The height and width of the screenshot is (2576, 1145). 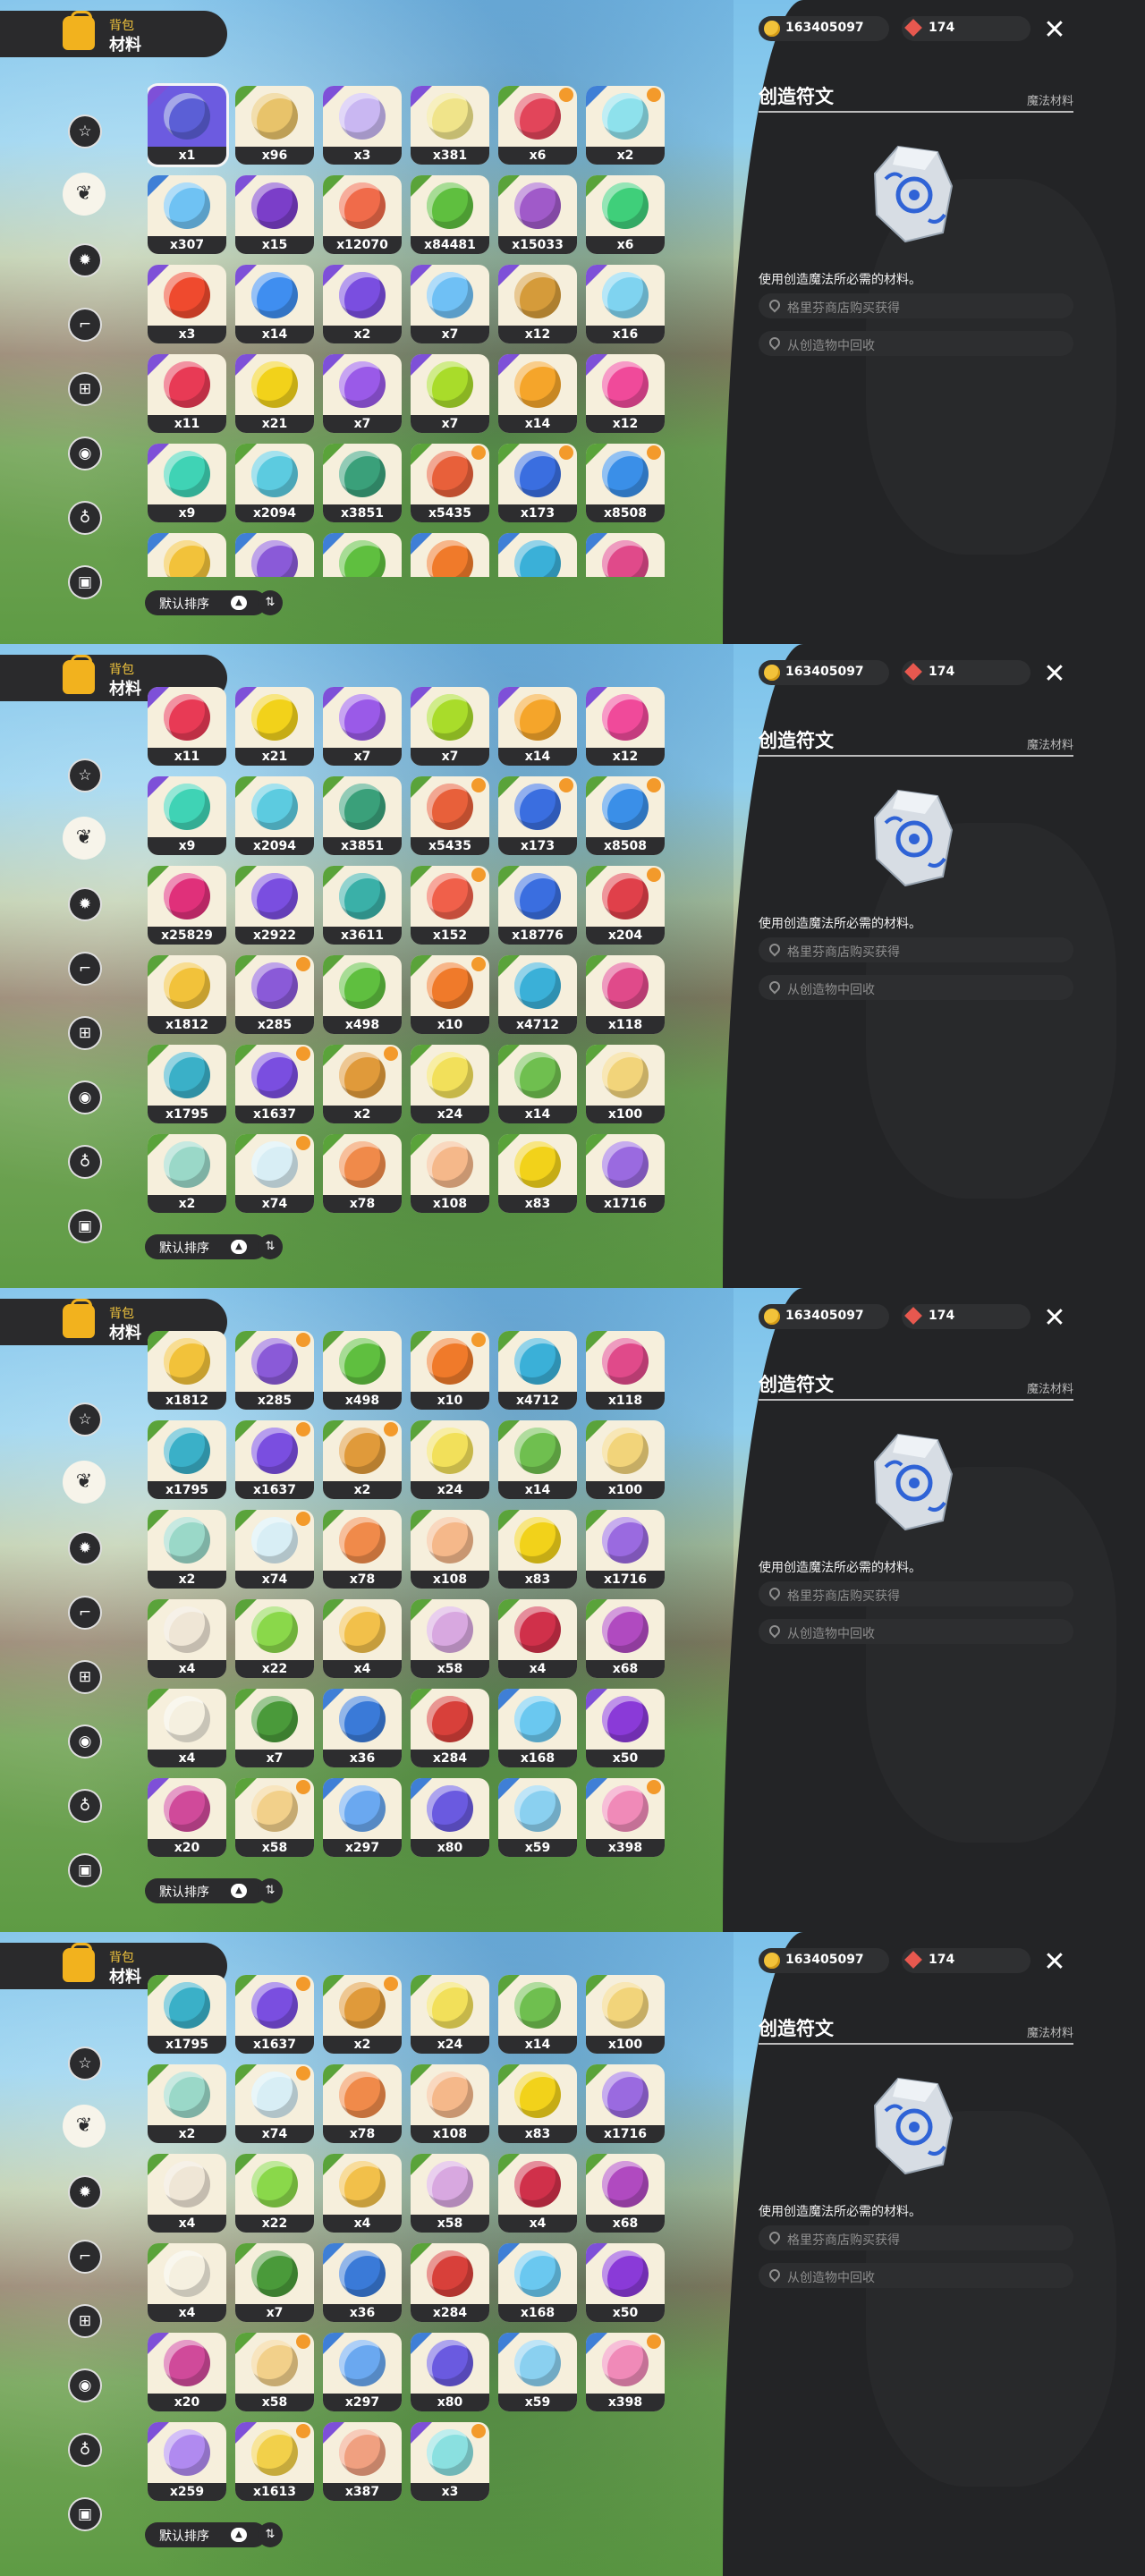 I want to click on item-slot: x21, so click(x=274, y=393).